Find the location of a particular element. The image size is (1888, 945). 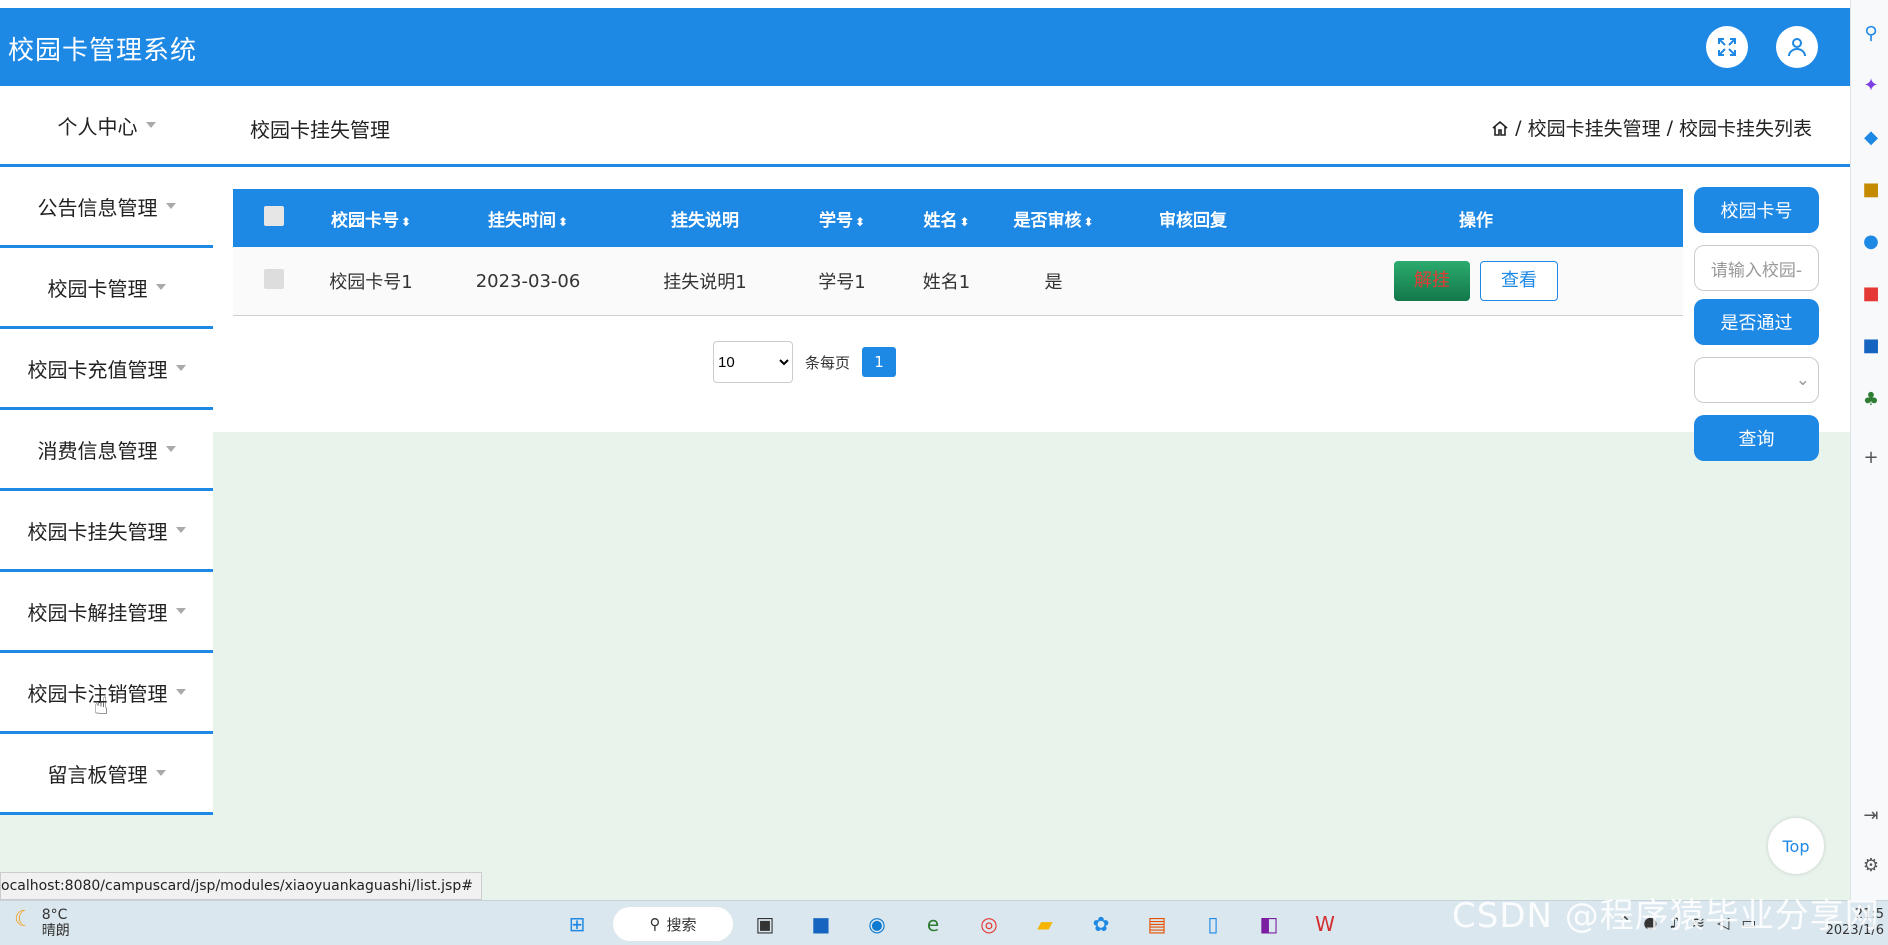

weather-widget: ☾ 8°C 晴朗 is located at coordinates (42, 923).